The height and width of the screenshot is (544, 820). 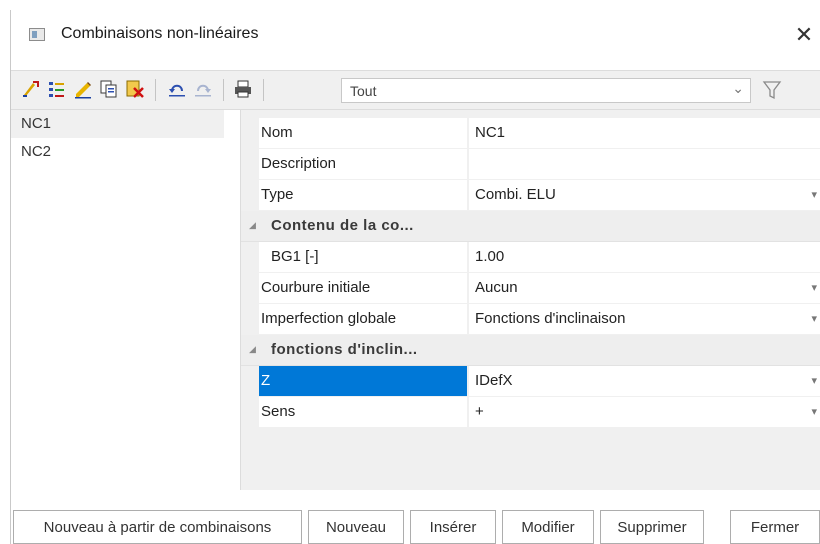 What do you see at coordinates (363, 91) in the screenshot?
I see `filter-value: Tout` at bounding box center [363, 91].